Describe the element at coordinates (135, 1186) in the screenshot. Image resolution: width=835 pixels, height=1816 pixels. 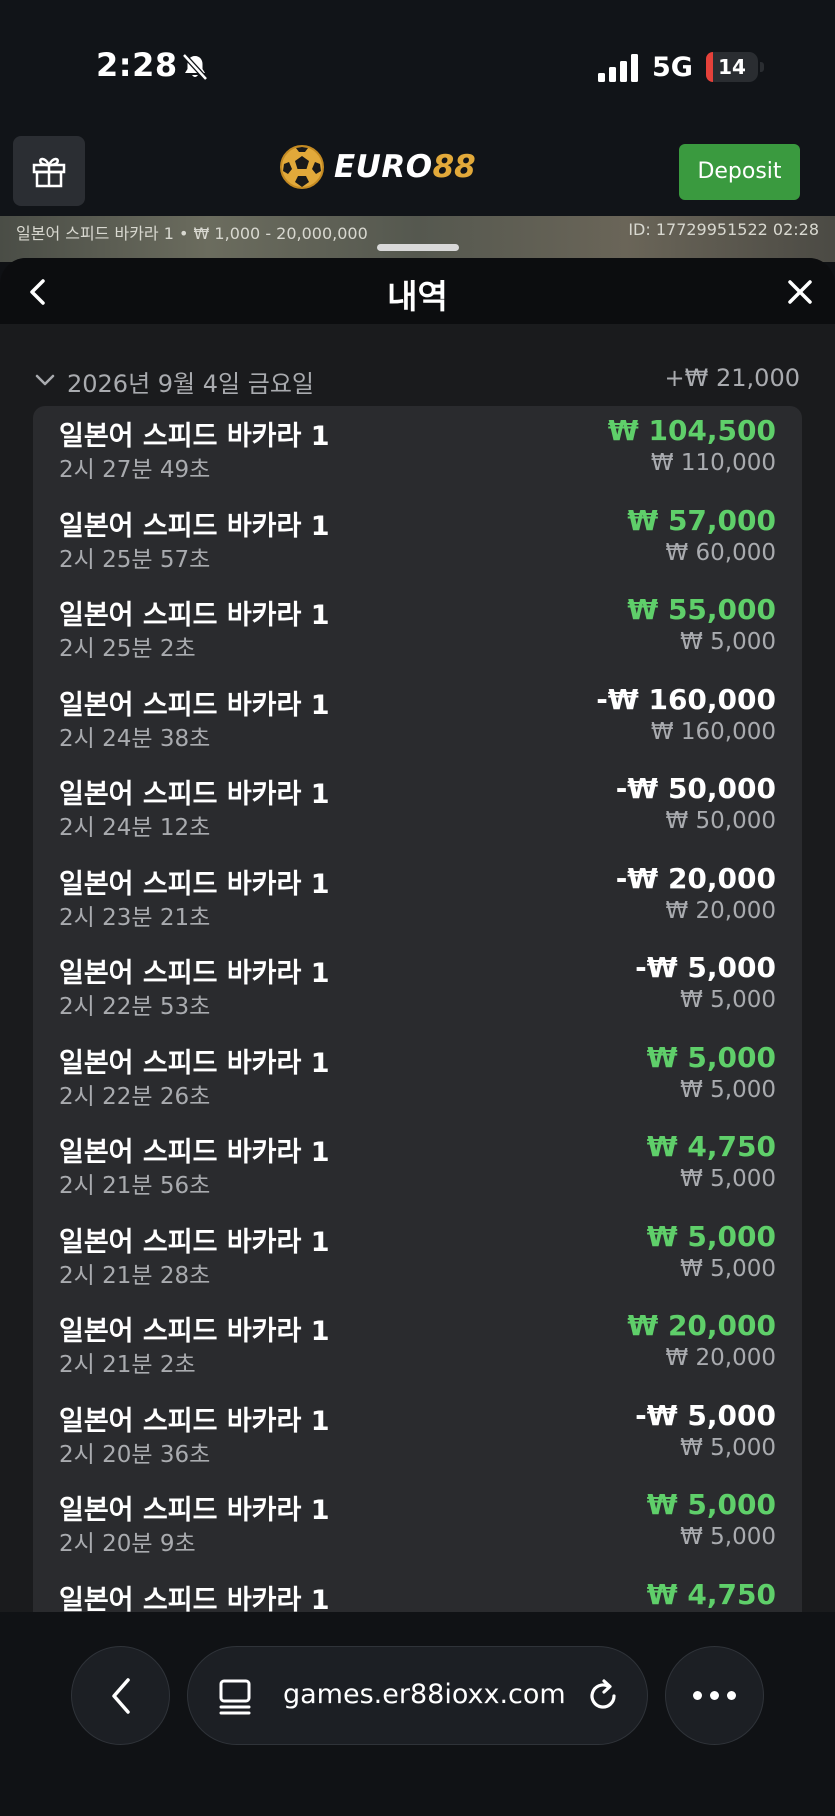
I see `row-time: 2시 21분 56초` at that location.